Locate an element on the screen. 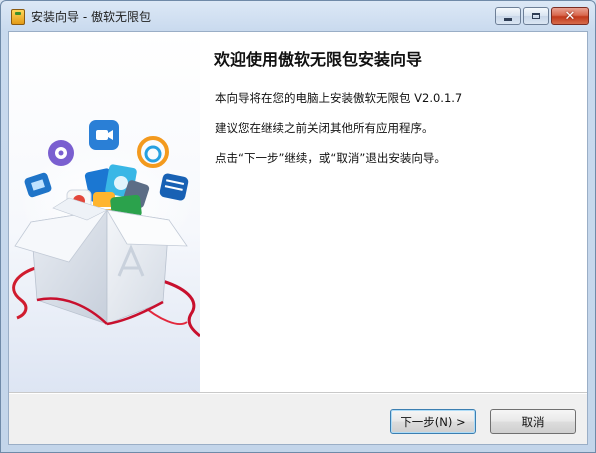  minimize-icon is located at coordinates (508, 19).